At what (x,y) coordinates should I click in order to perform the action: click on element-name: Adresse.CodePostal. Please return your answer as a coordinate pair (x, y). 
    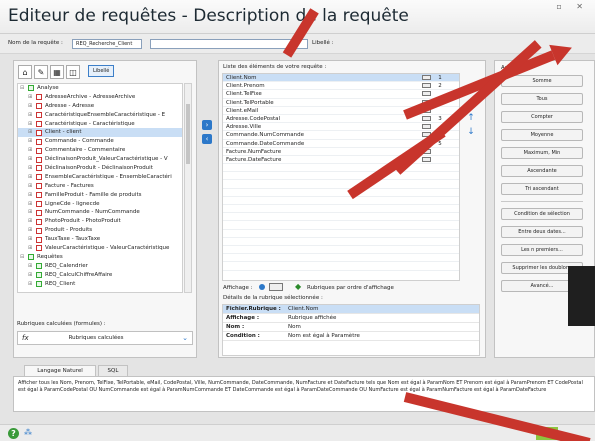
    Looking at the image, I should click on (253, 118).